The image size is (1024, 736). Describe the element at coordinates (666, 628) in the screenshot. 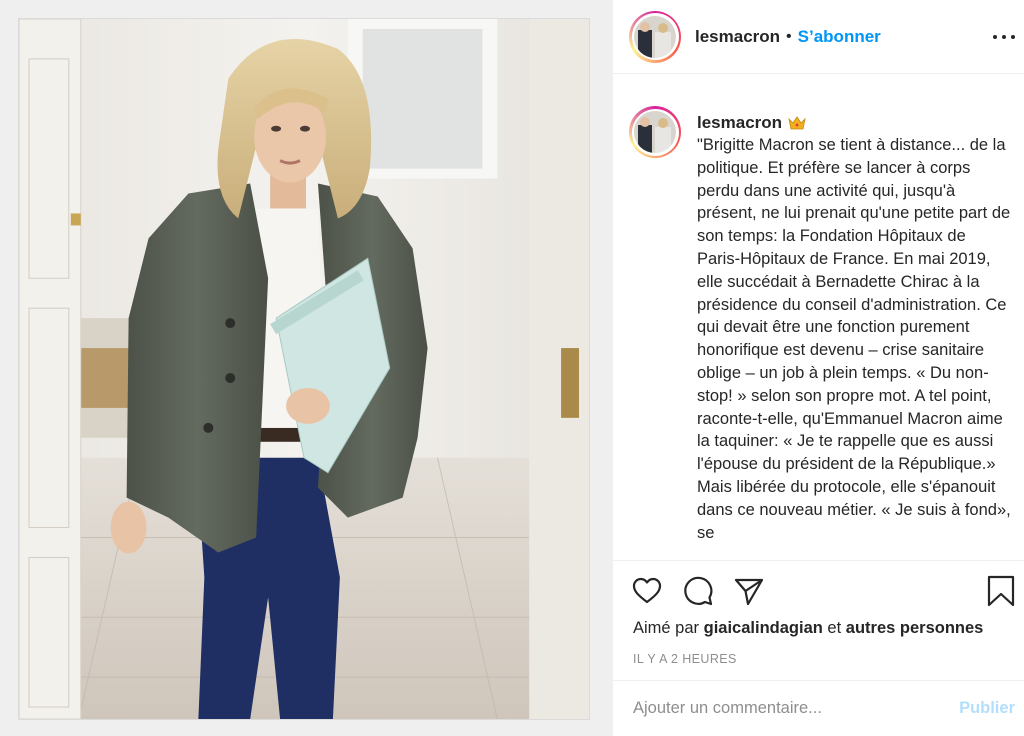

I see `likes-prefix: Aimé par` at that location.